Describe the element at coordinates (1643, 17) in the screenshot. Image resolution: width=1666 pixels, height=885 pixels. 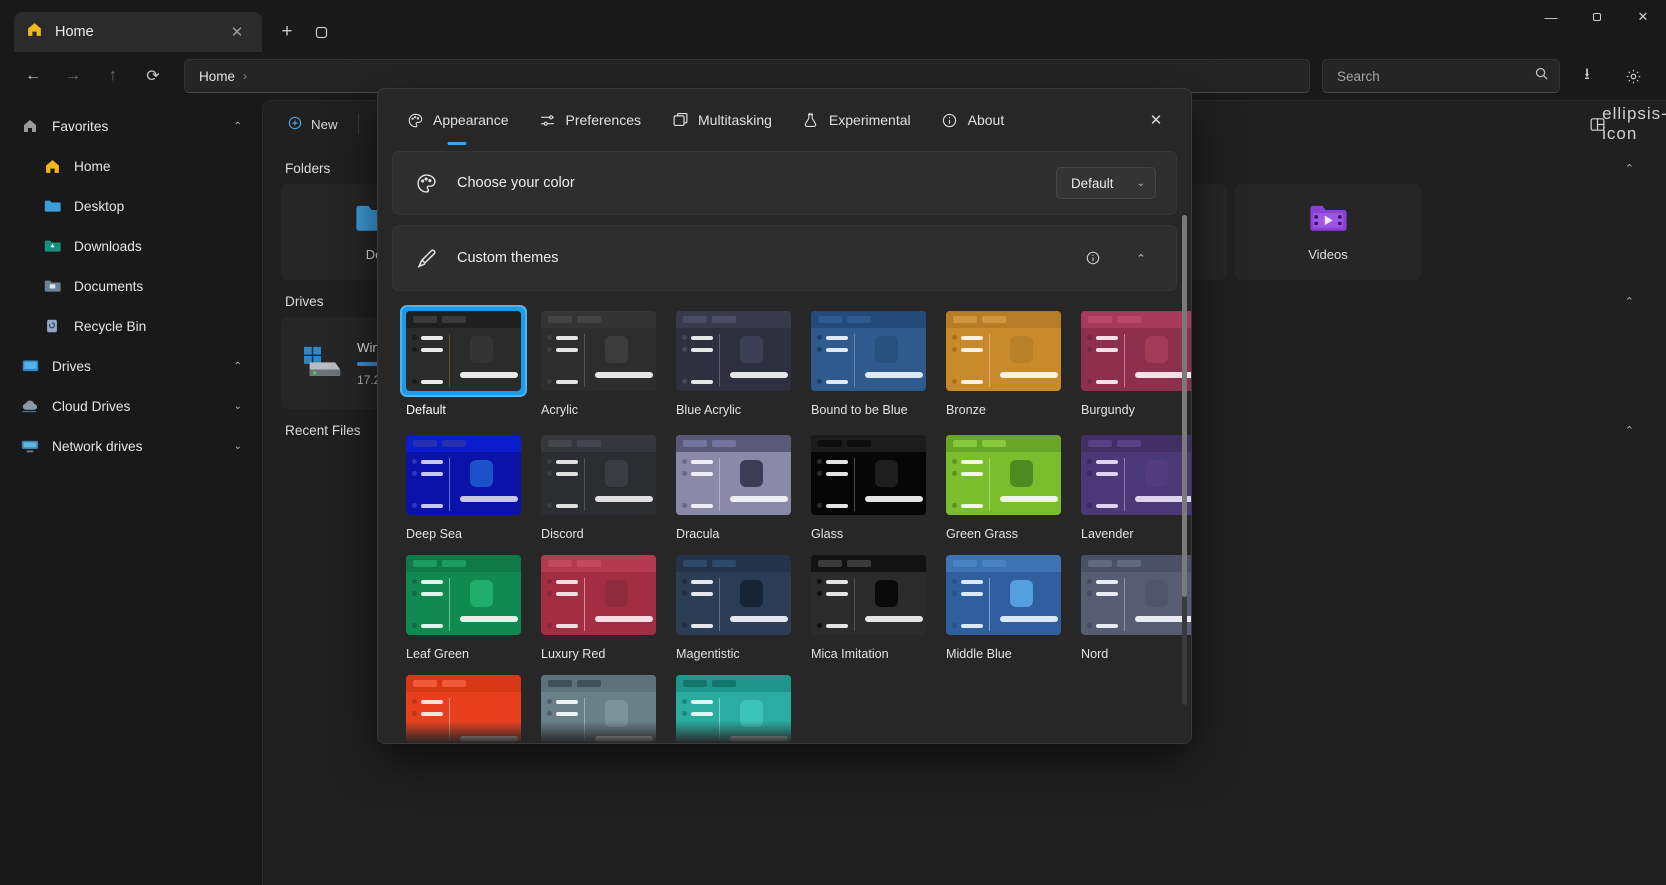
I see `window-close-button: ✕` at that location.